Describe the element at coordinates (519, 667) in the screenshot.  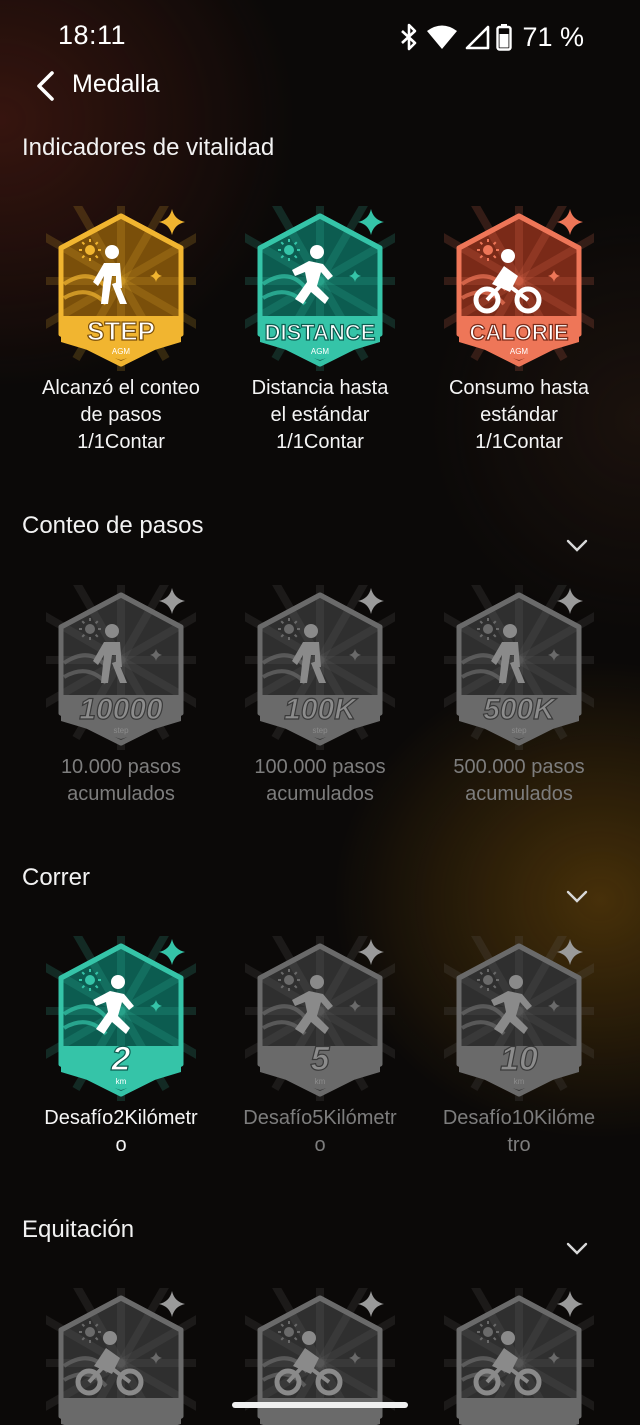
I see `medal-steps-icon: 500Kstep` at that location.